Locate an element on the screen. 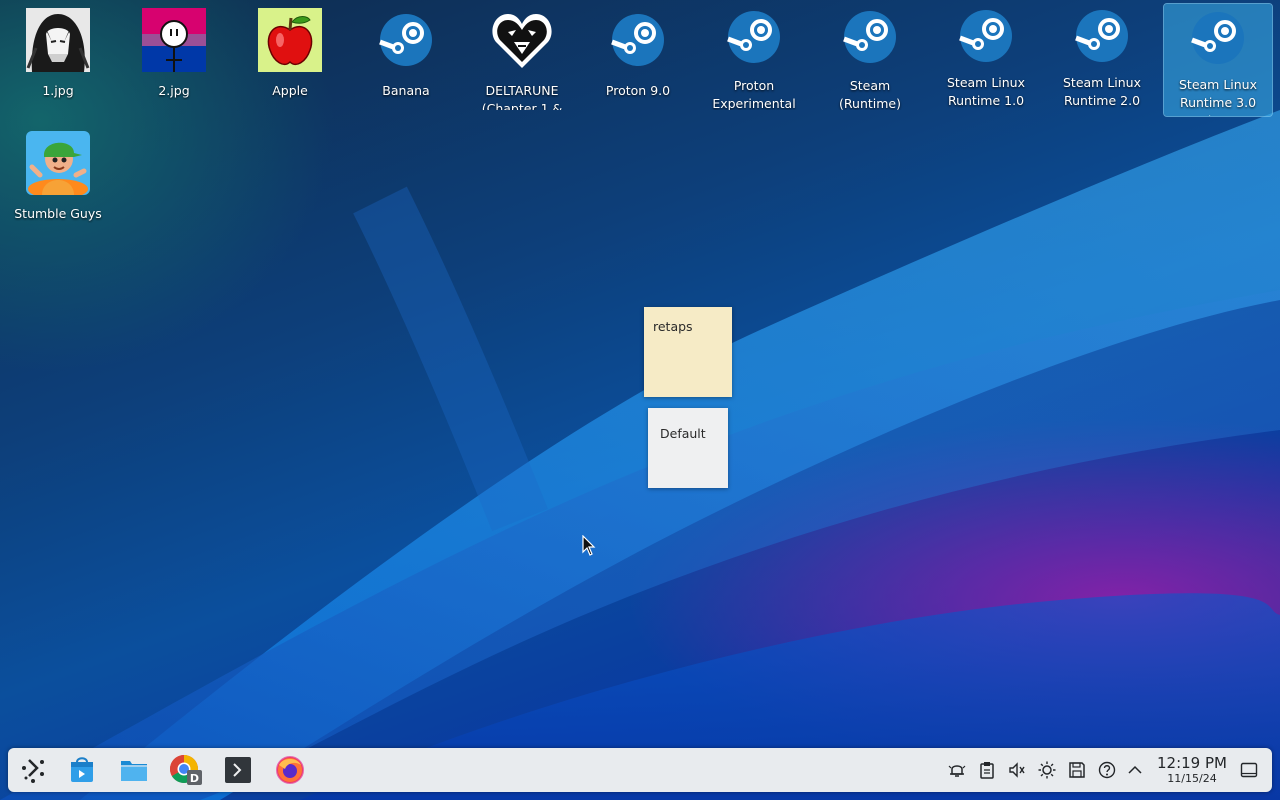 The width and height of the screenshot is (1280, 800). clock-date: 11/15/24 is located at coordinates (1192, 778).